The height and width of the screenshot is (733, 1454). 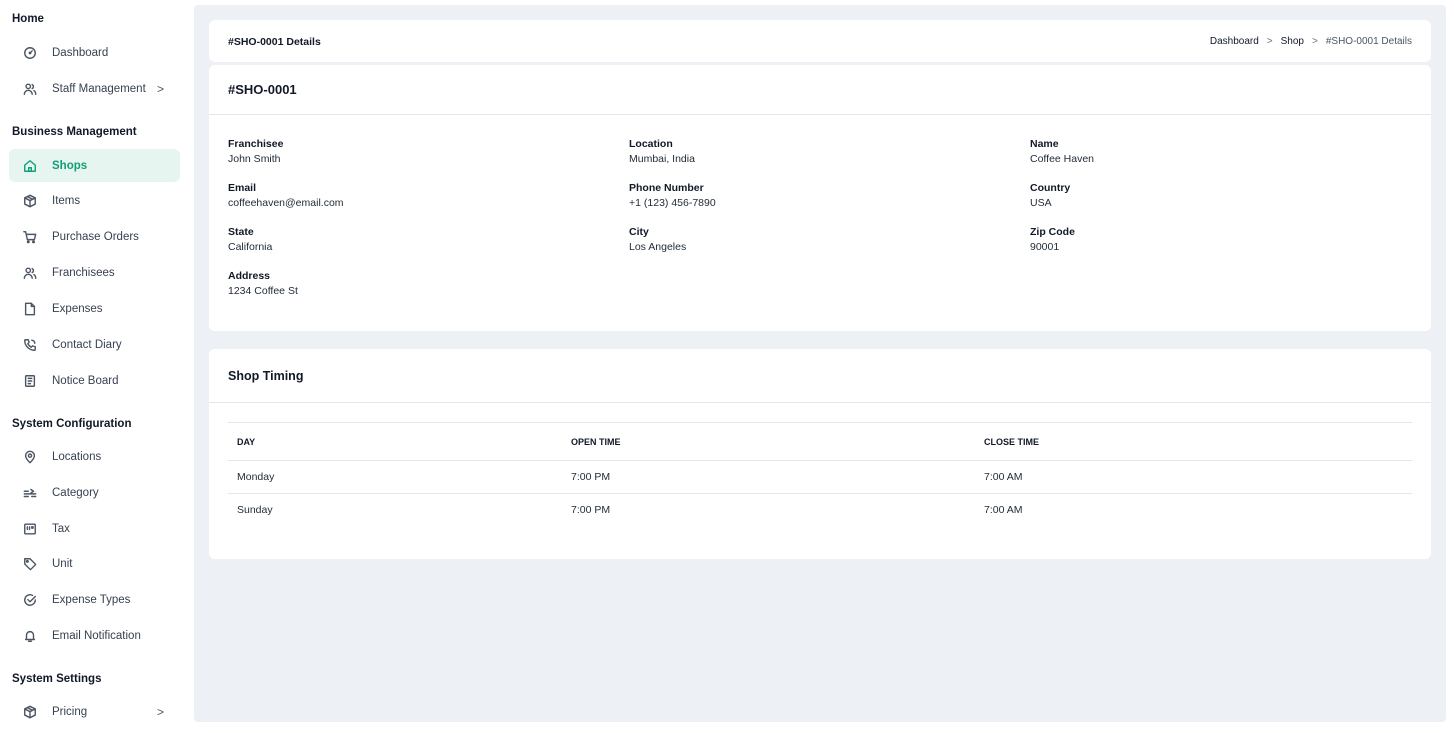 What do you see at coordinates (77, 308) in the screenshot?
I see `sidebar-item-label: Expenses` at bounding box center [77, 308].